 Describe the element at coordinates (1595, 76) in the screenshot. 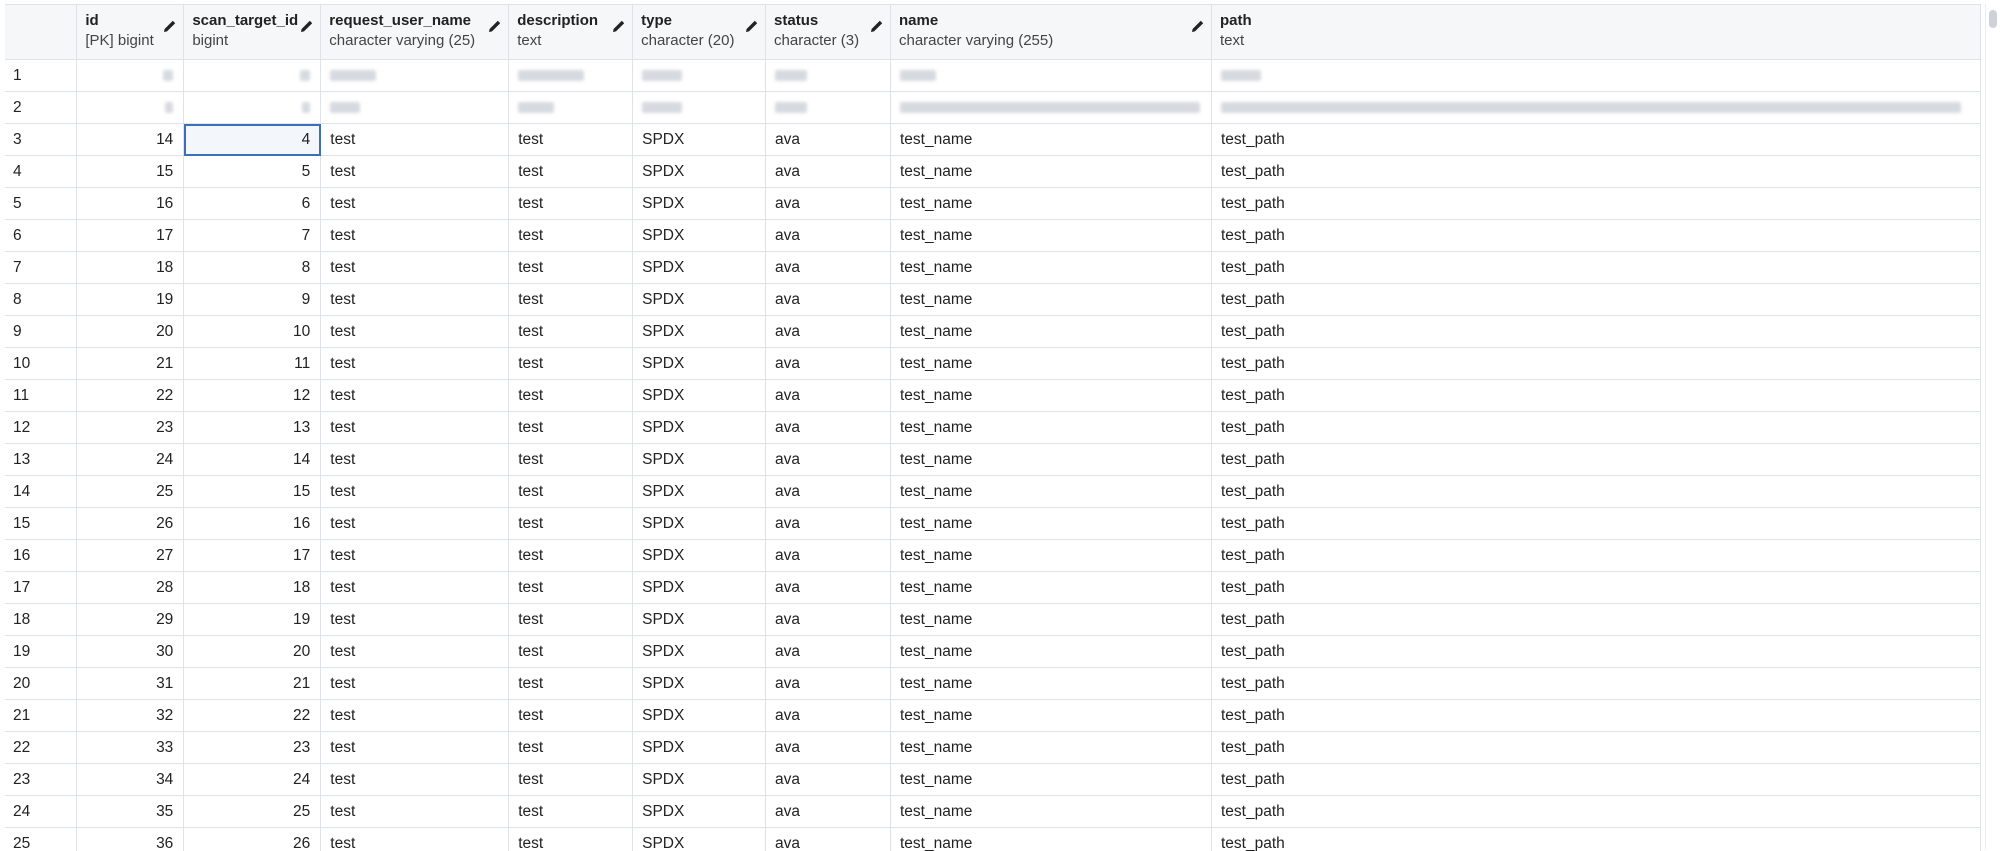

I see `cell-path` at that location.